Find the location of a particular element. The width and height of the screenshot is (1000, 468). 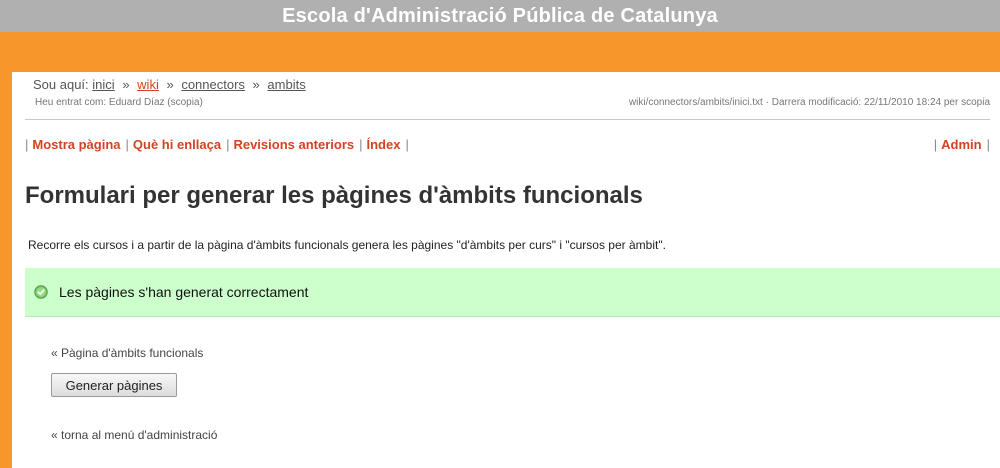

breadcrumb-link-ambits: ambits is located at coordinates (286, 84).